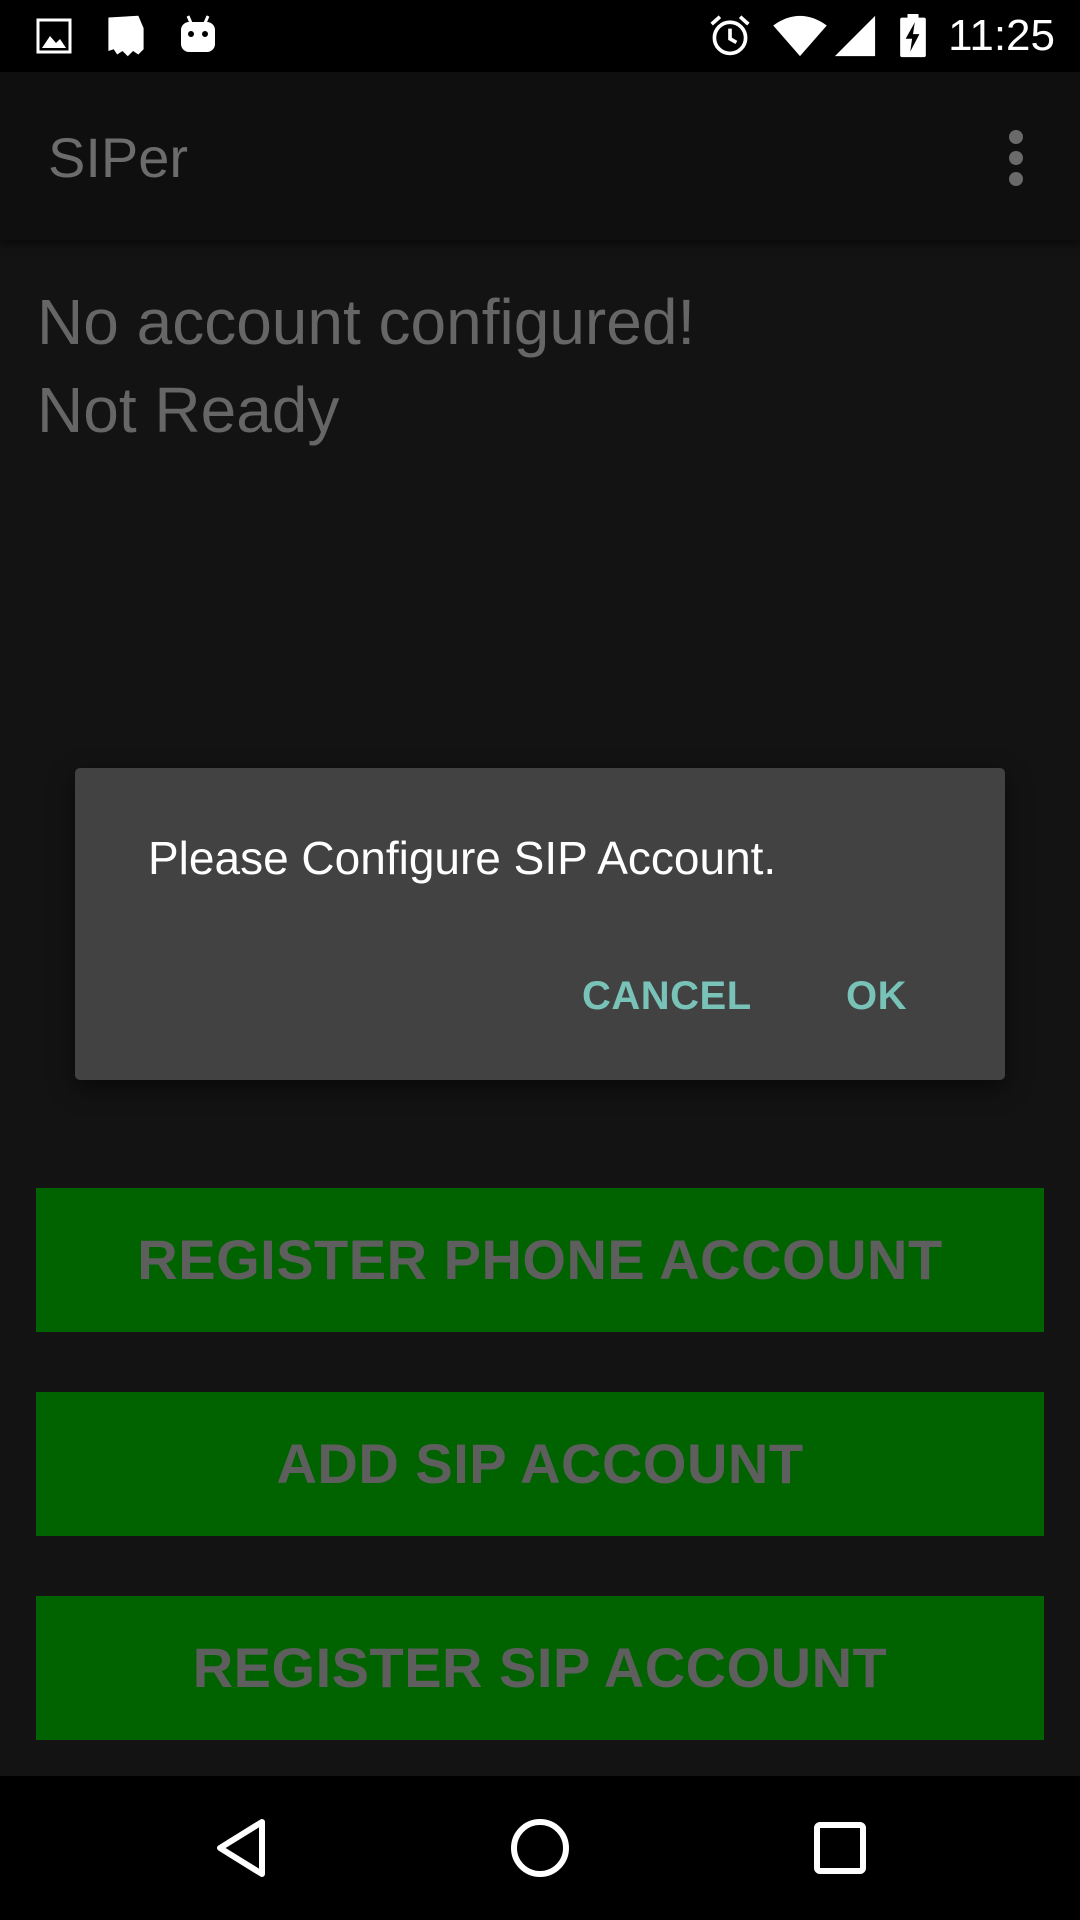  What do you see at coordinates (540, 1668) in the screenshot?
I see `register-sip-account-button: REGISTER SIP ACCOUNT` at bounding box center [540, 1668].